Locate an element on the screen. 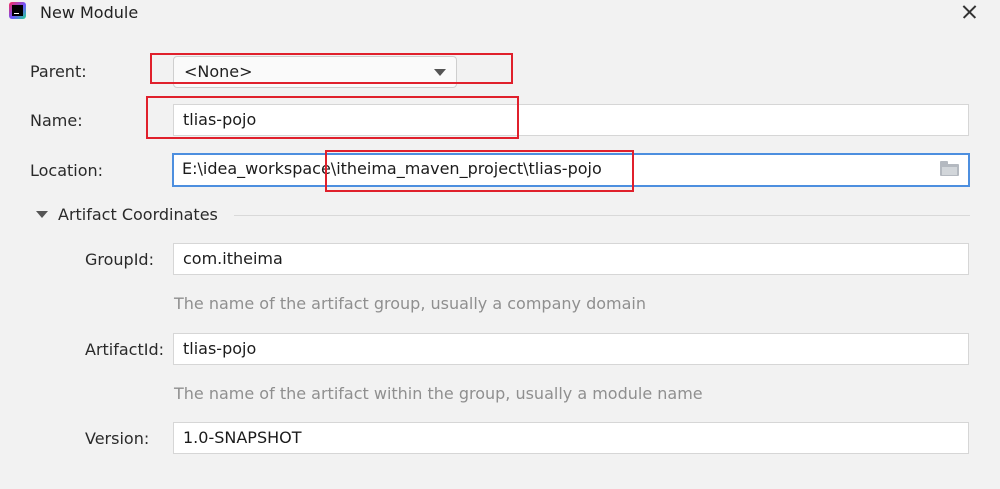 Image resolution: width=1000 pixels, height=489 pixels. folder-icon is located at coordinates (949, 168).